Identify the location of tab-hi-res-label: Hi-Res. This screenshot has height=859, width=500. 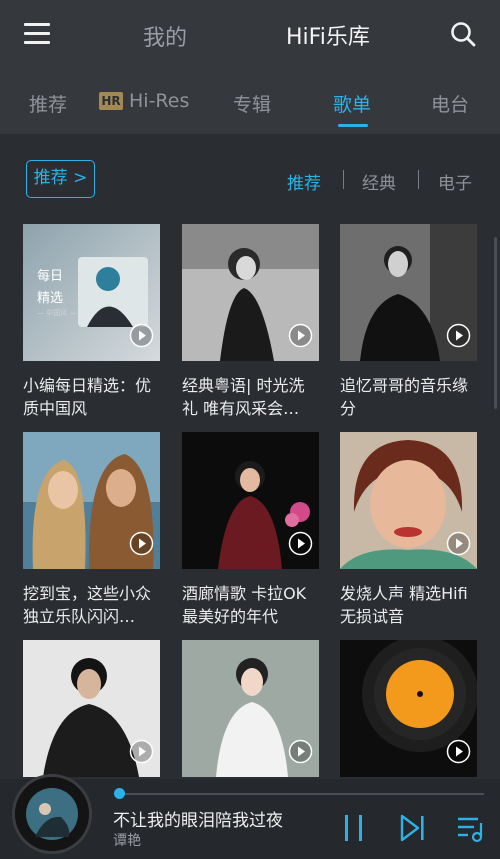
(159, 101).